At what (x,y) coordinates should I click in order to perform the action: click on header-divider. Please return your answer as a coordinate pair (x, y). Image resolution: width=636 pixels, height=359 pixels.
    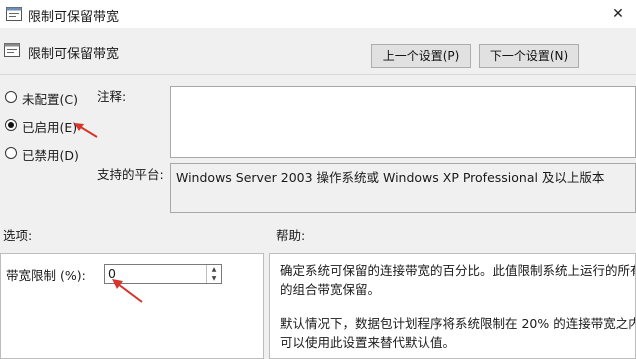
    Looking at the image, I should click on (318, 74).